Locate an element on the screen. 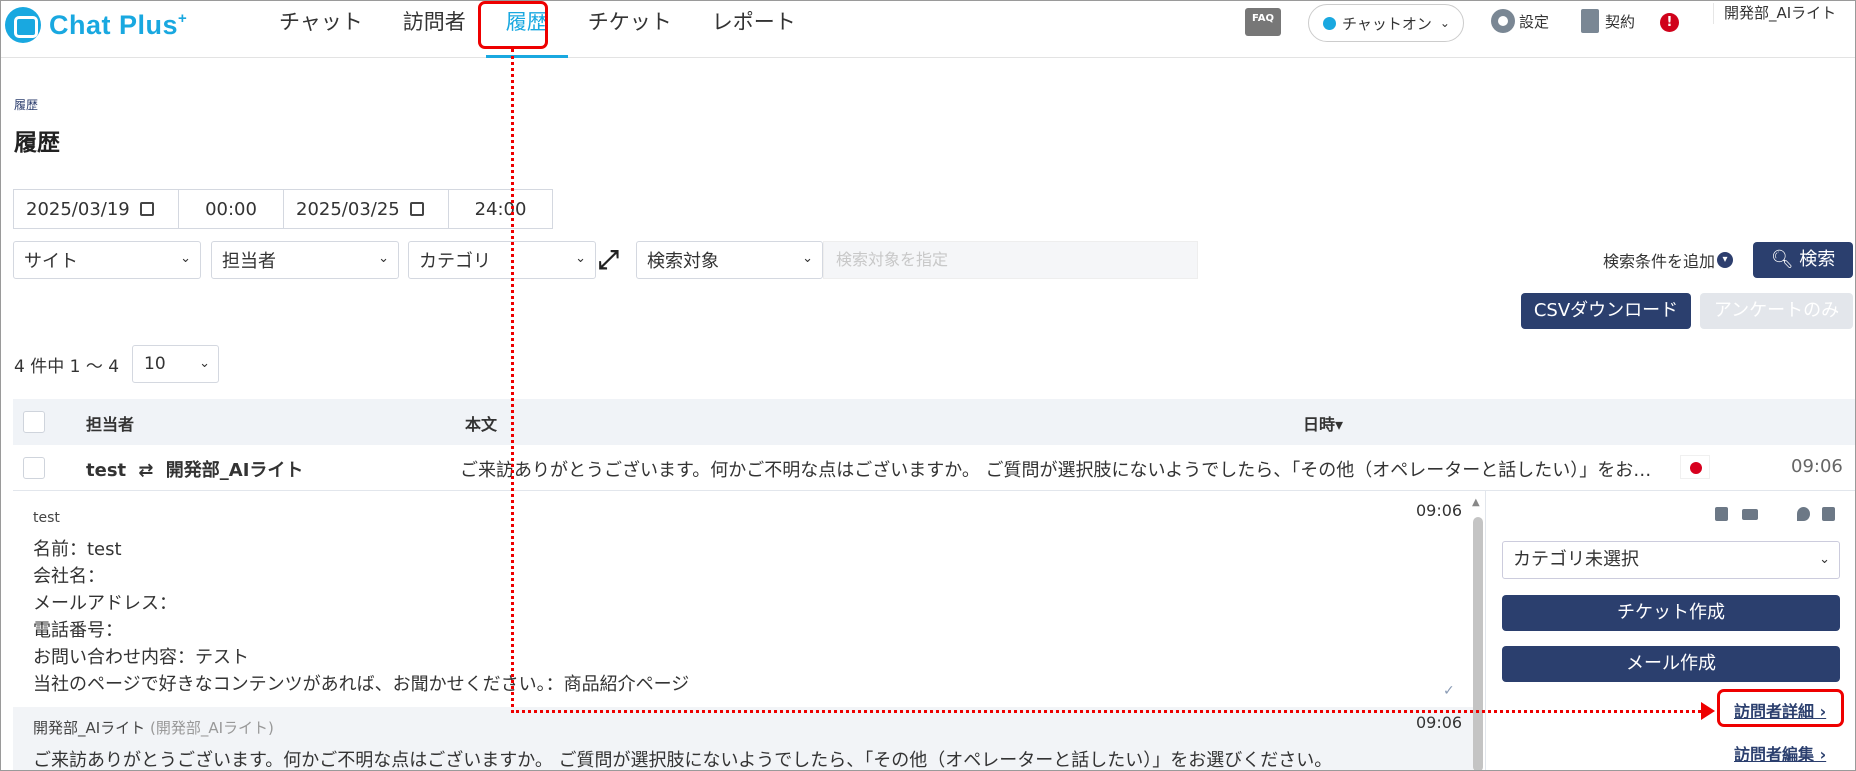  site-select: サイト ⌄ is located at coordinates (107, 260).